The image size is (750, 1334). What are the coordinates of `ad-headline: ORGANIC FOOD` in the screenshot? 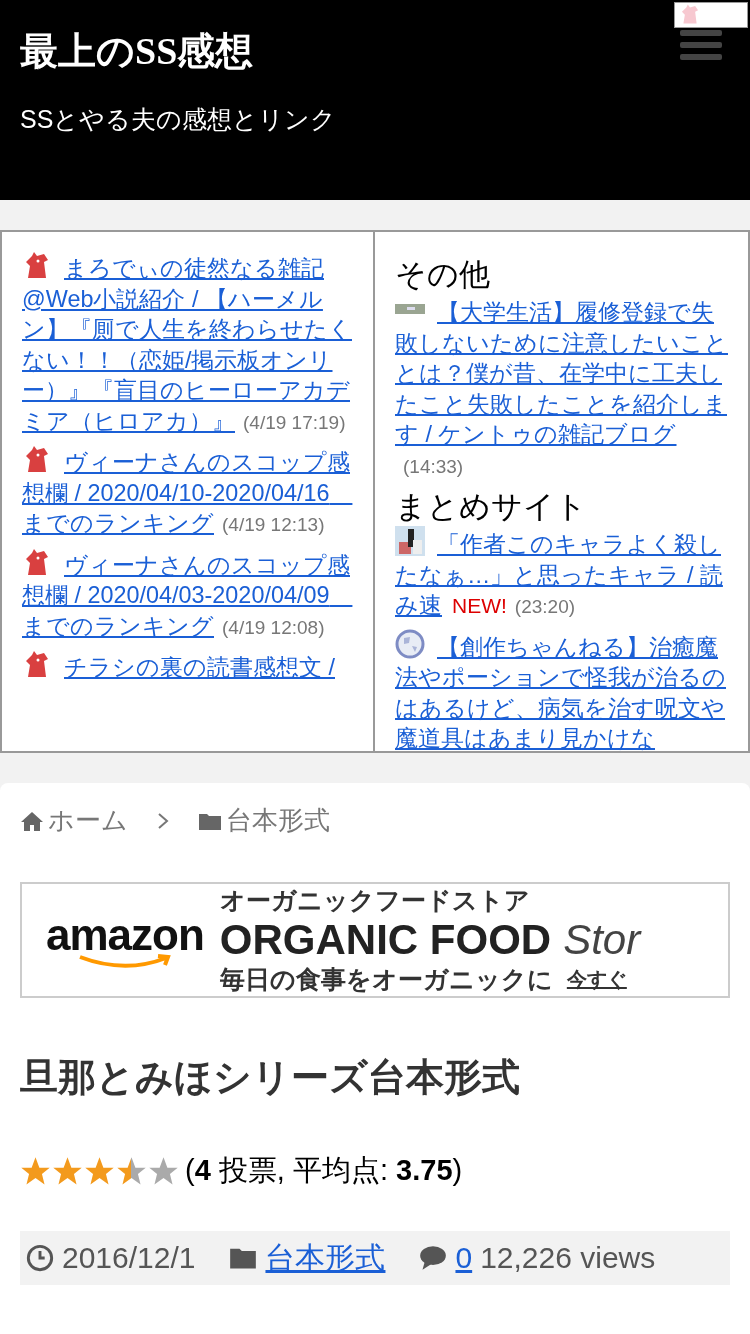 It's located at (385, 940).